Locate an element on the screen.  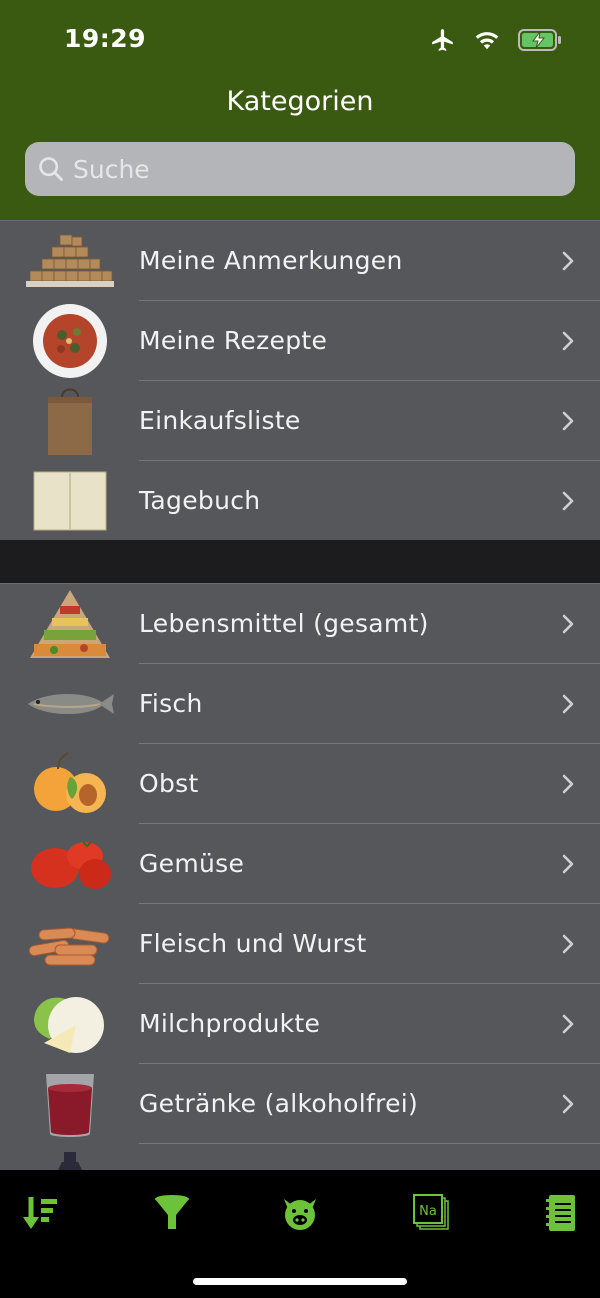
airplane-icon is located at coordinates (442, 40).